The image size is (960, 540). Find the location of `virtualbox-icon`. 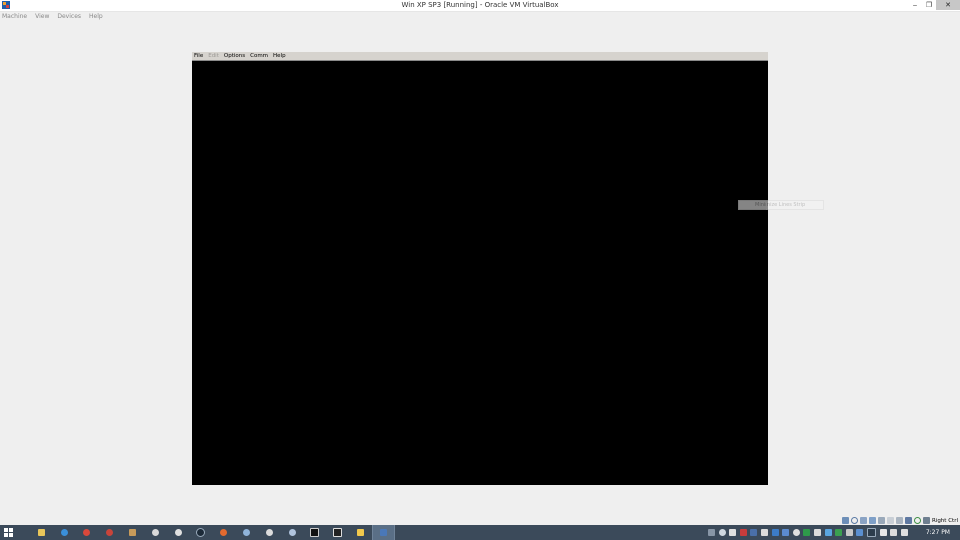

virtualbox-icon is located at coordinates (383, 532).